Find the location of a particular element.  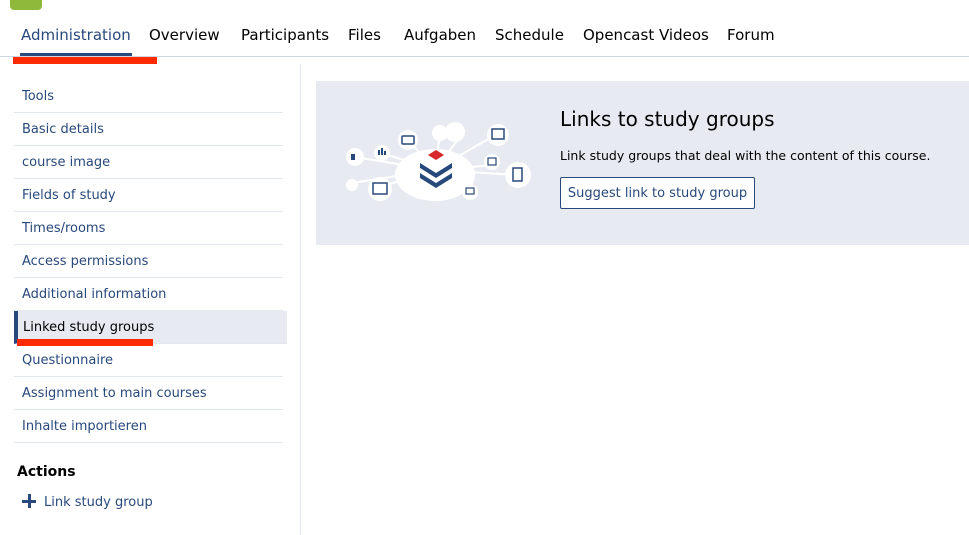

sidebar-item-label: course image is located at coordinates (66, 162).